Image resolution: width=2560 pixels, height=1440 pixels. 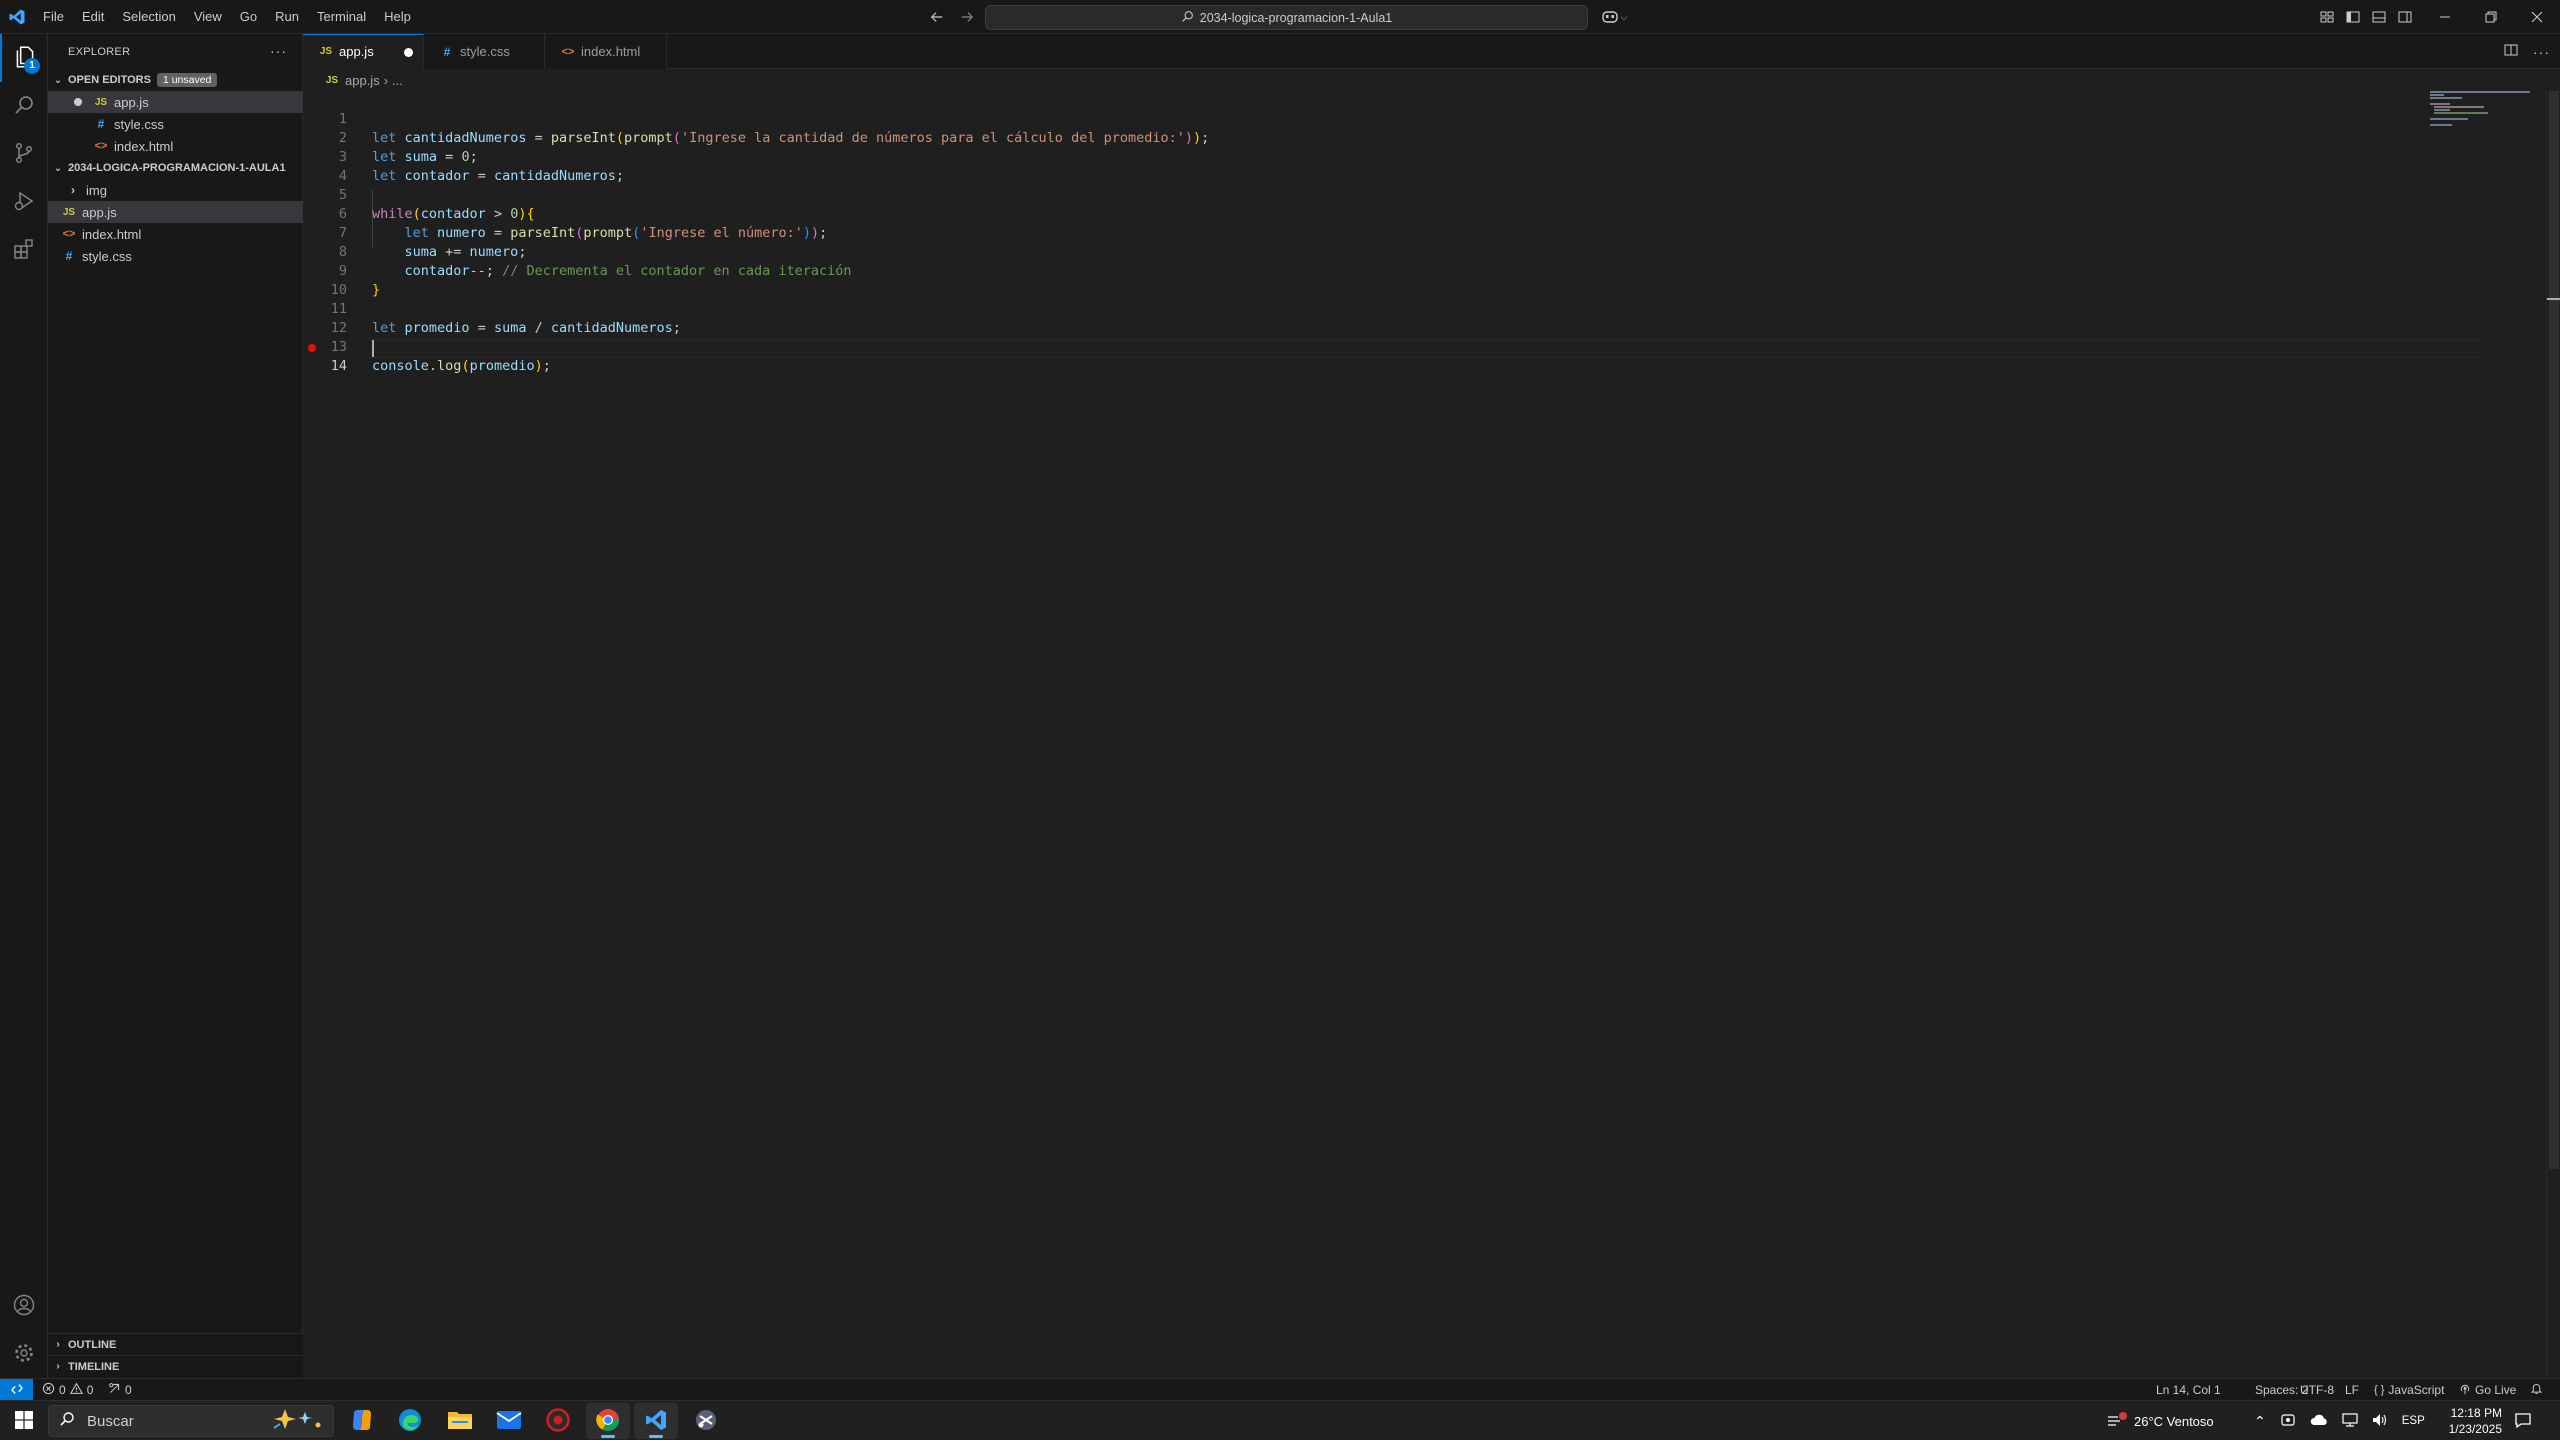 What do you see at coordinates (2485, 111) in the screenshot?
I see `minimap` at bounding box center [2485, 111].